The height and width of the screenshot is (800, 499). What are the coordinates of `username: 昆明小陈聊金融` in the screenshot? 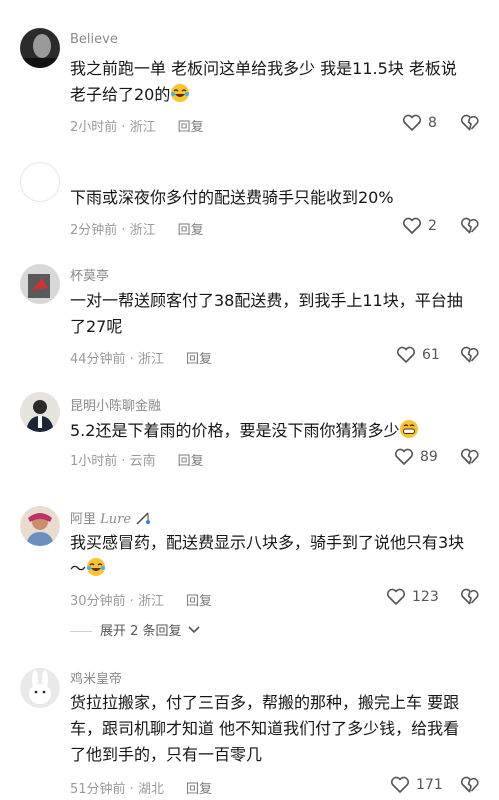 It's located at (115, 404).